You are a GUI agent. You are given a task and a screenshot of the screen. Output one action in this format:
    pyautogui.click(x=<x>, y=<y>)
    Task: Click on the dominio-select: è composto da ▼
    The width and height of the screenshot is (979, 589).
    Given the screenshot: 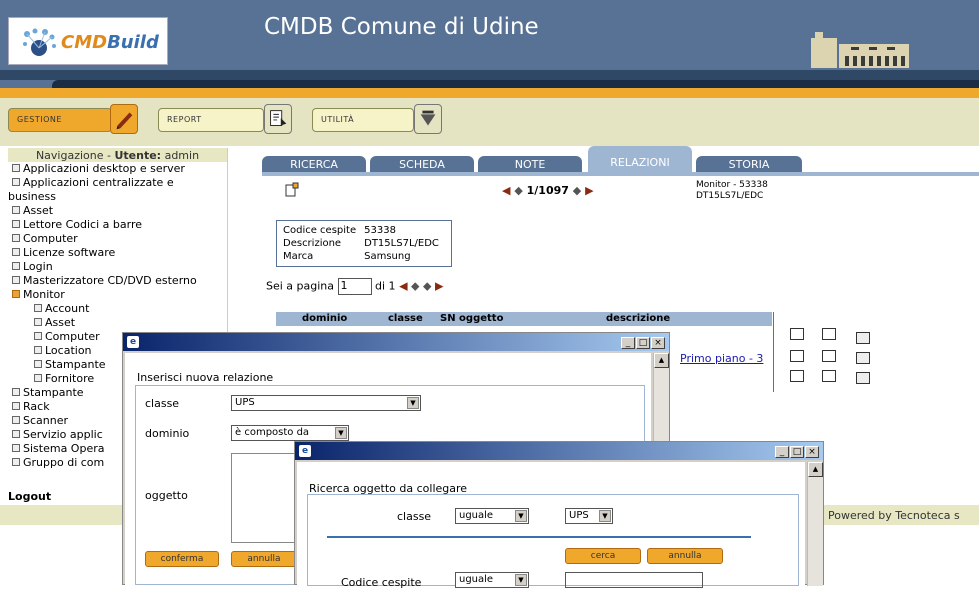 What is the action you would take?
    pyautogui.click(x=290, y=433)
    